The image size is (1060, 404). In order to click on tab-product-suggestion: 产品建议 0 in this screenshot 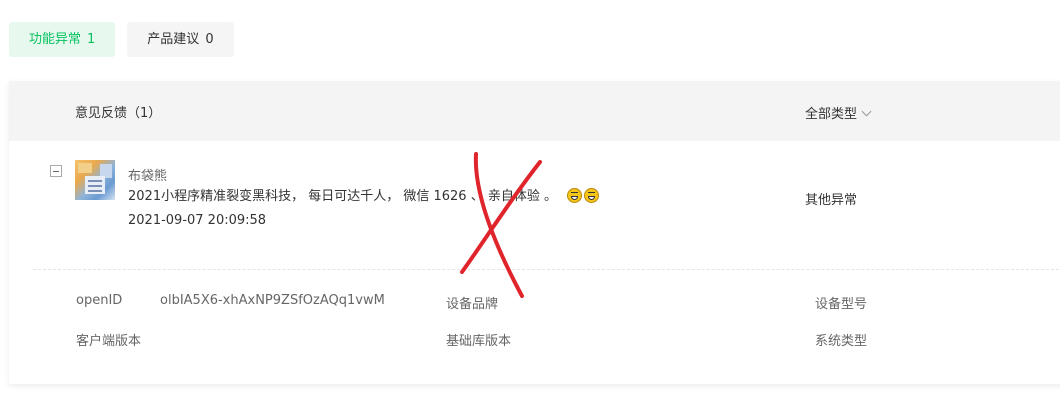, I will do `click(180, 39)`.